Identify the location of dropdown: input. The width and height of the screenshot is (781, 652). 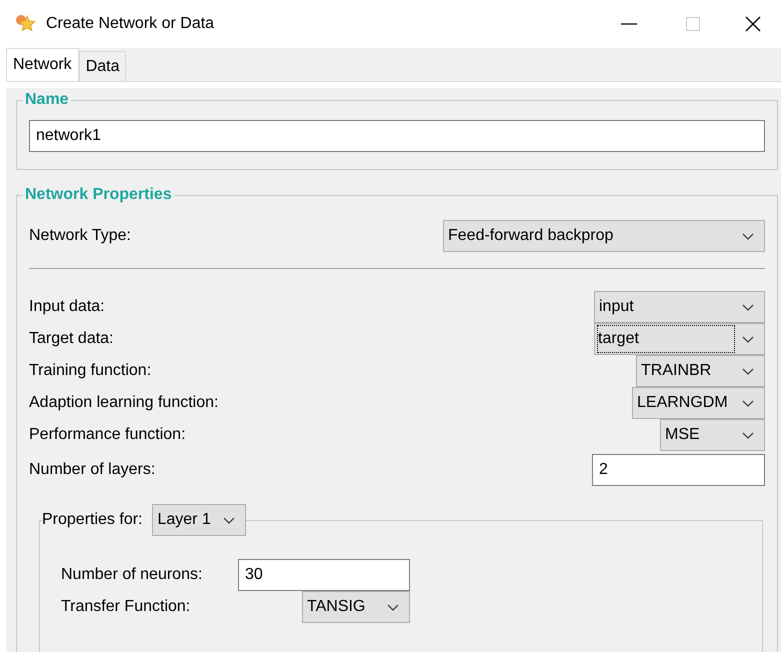
(679, 307).